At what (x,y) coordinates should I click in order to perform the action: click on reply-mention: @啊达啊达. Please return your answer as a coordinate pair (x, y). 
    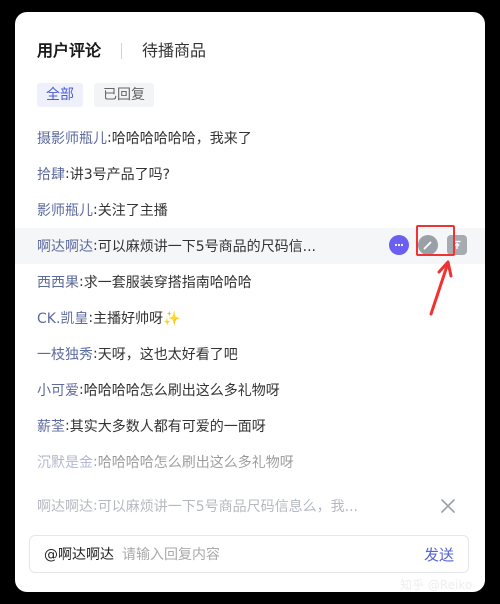
    Looking at the image, I should click on (79, 555).